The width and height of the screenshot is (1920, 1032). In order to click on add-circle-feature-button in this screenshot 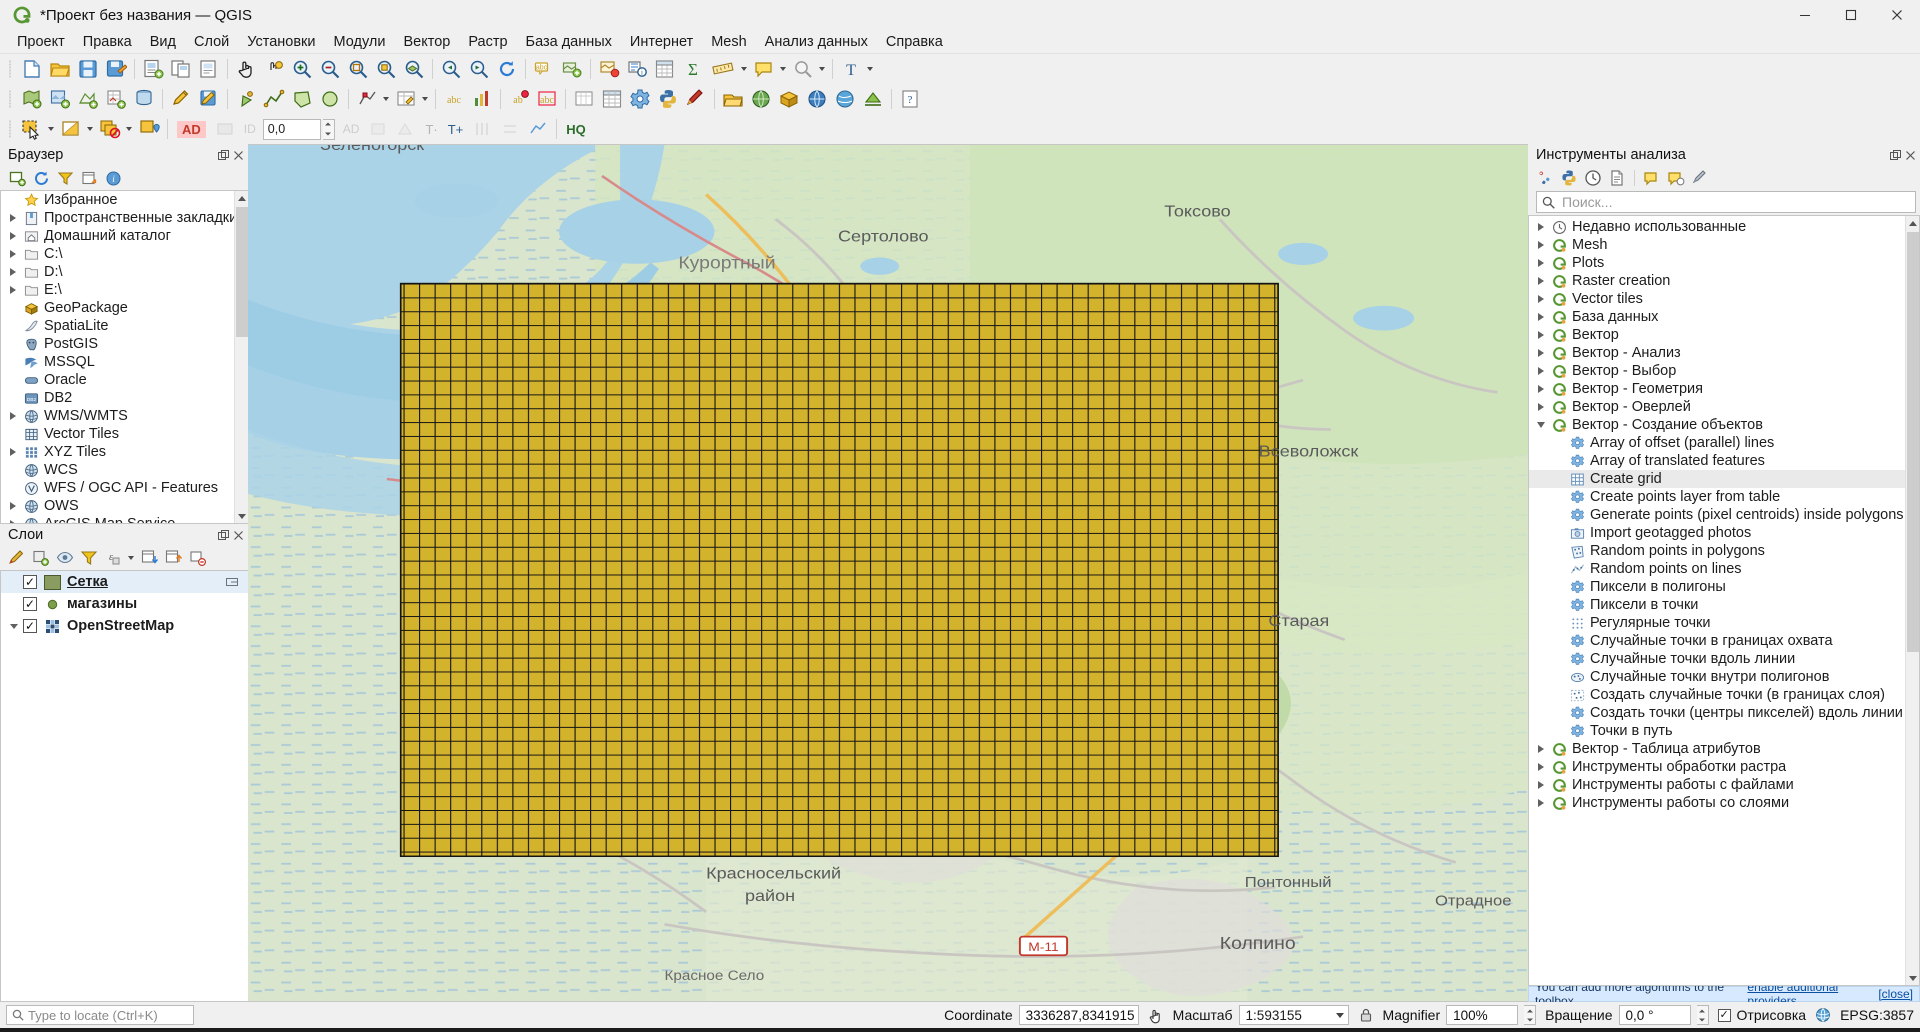, I will do `click(330, 99)`.